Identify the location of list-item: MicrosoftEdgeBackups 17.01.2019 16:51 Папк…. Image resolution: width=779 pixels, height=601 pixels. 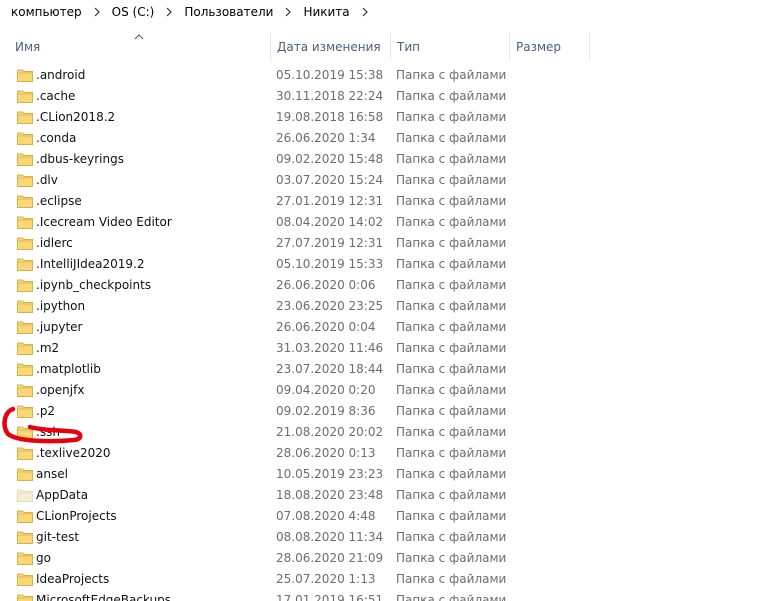
(389, 595).